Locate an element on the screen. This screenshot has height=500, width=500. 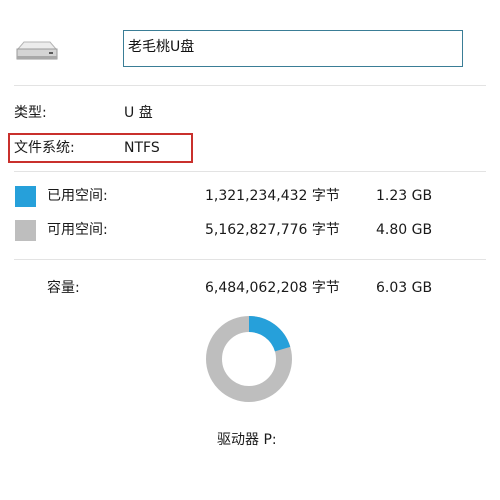
free-space-label: 可用空间: is located at coordinates (77, 230).